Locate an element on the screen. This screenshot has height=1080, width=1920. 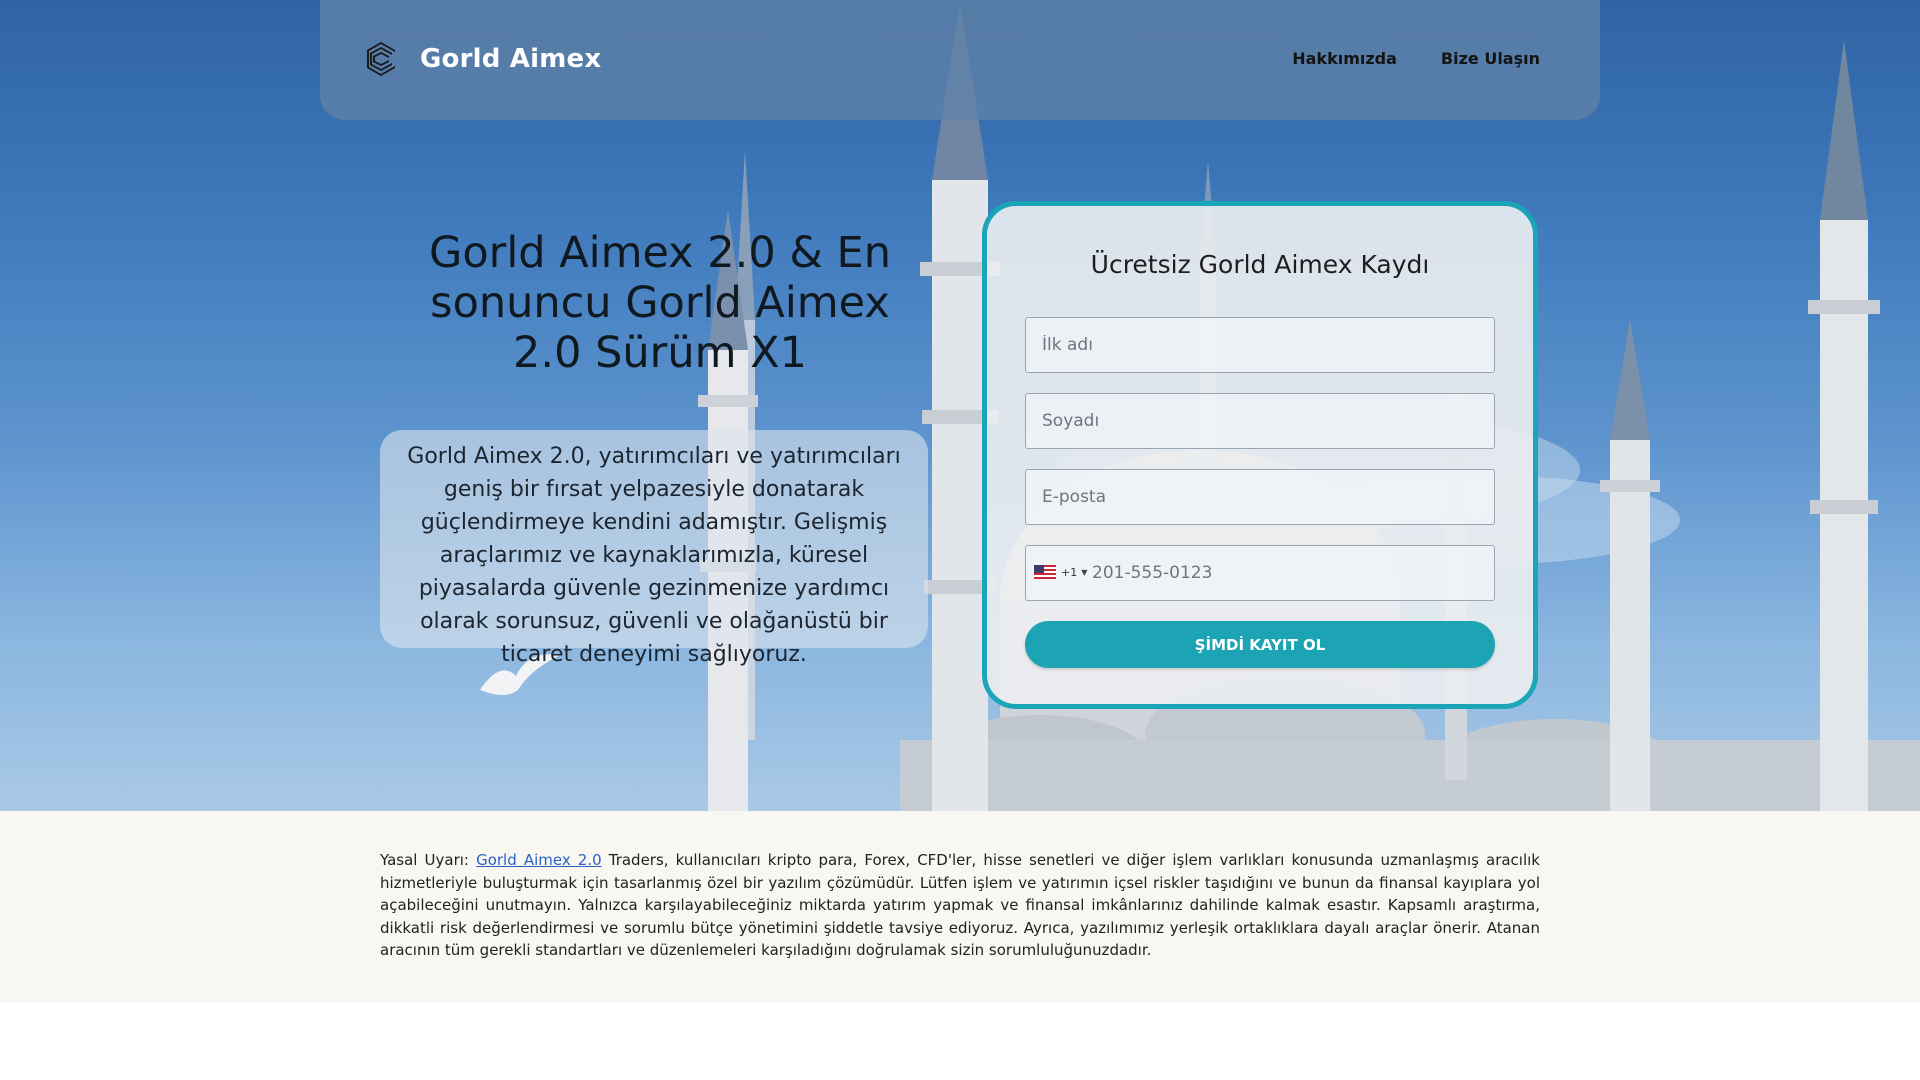
form-title: Ücretsiz Gorld Aimex Kaydı is located at coordinates (1260, 264).